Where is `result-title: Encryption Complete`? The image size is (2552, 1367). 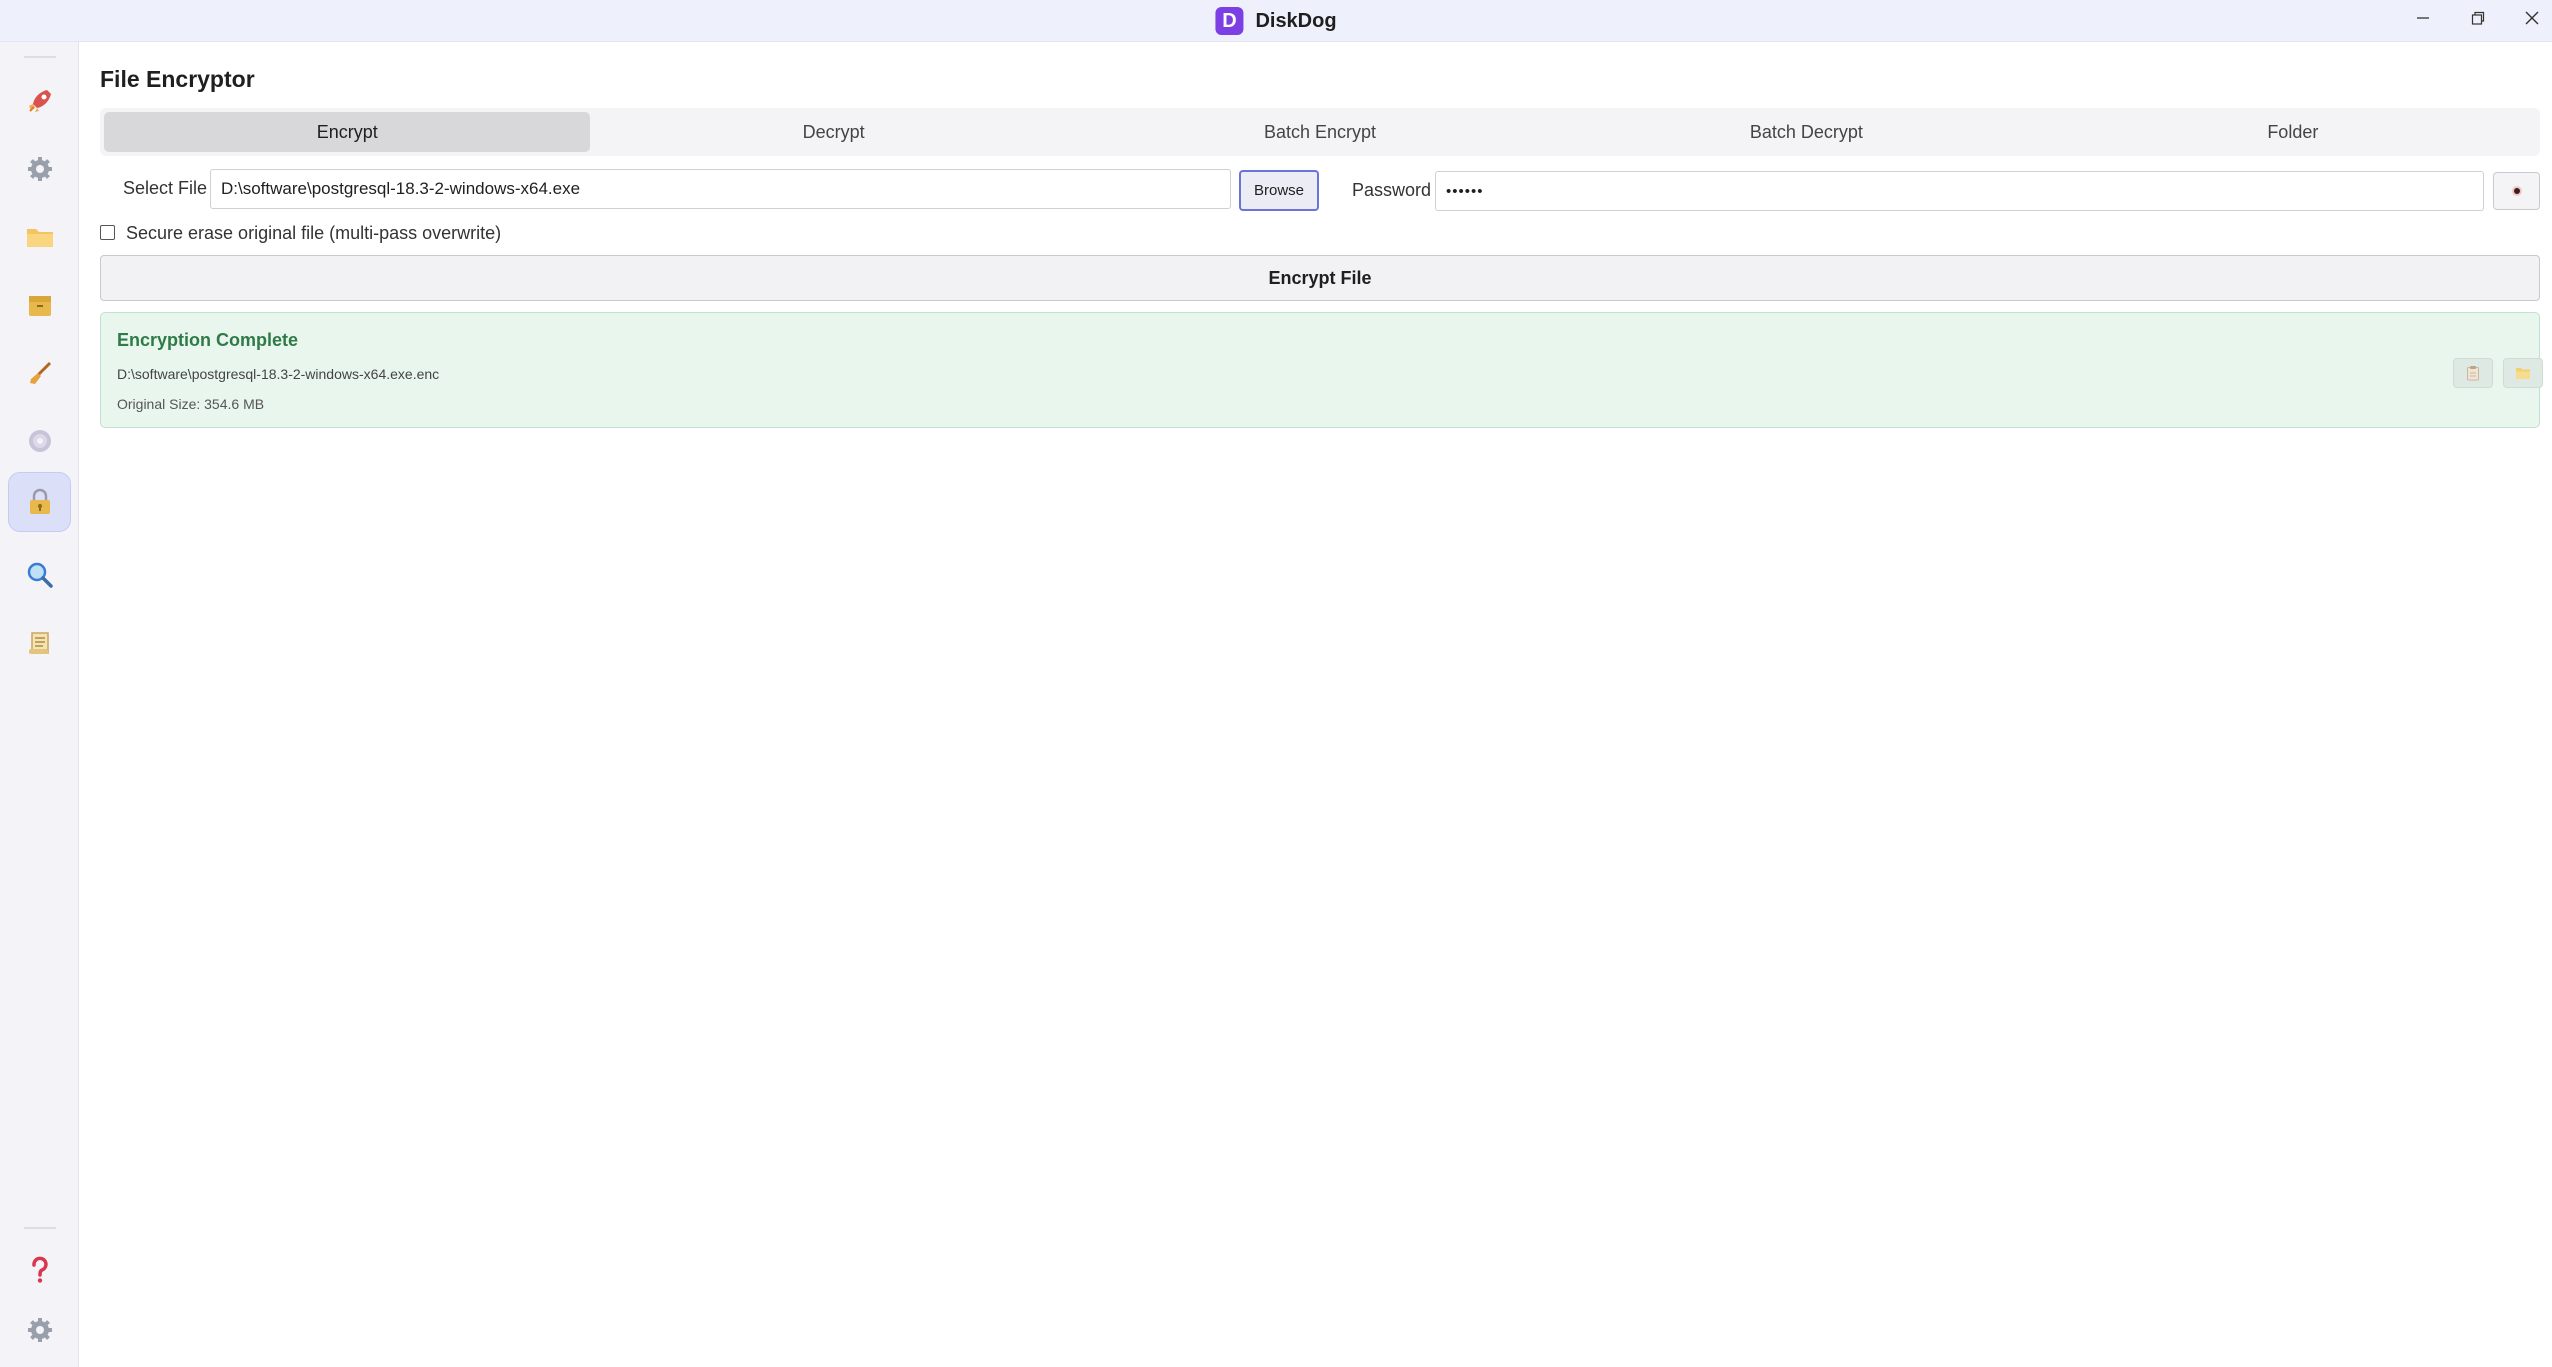
result-title: Encryption Complete is located at coordinates (208, 340).